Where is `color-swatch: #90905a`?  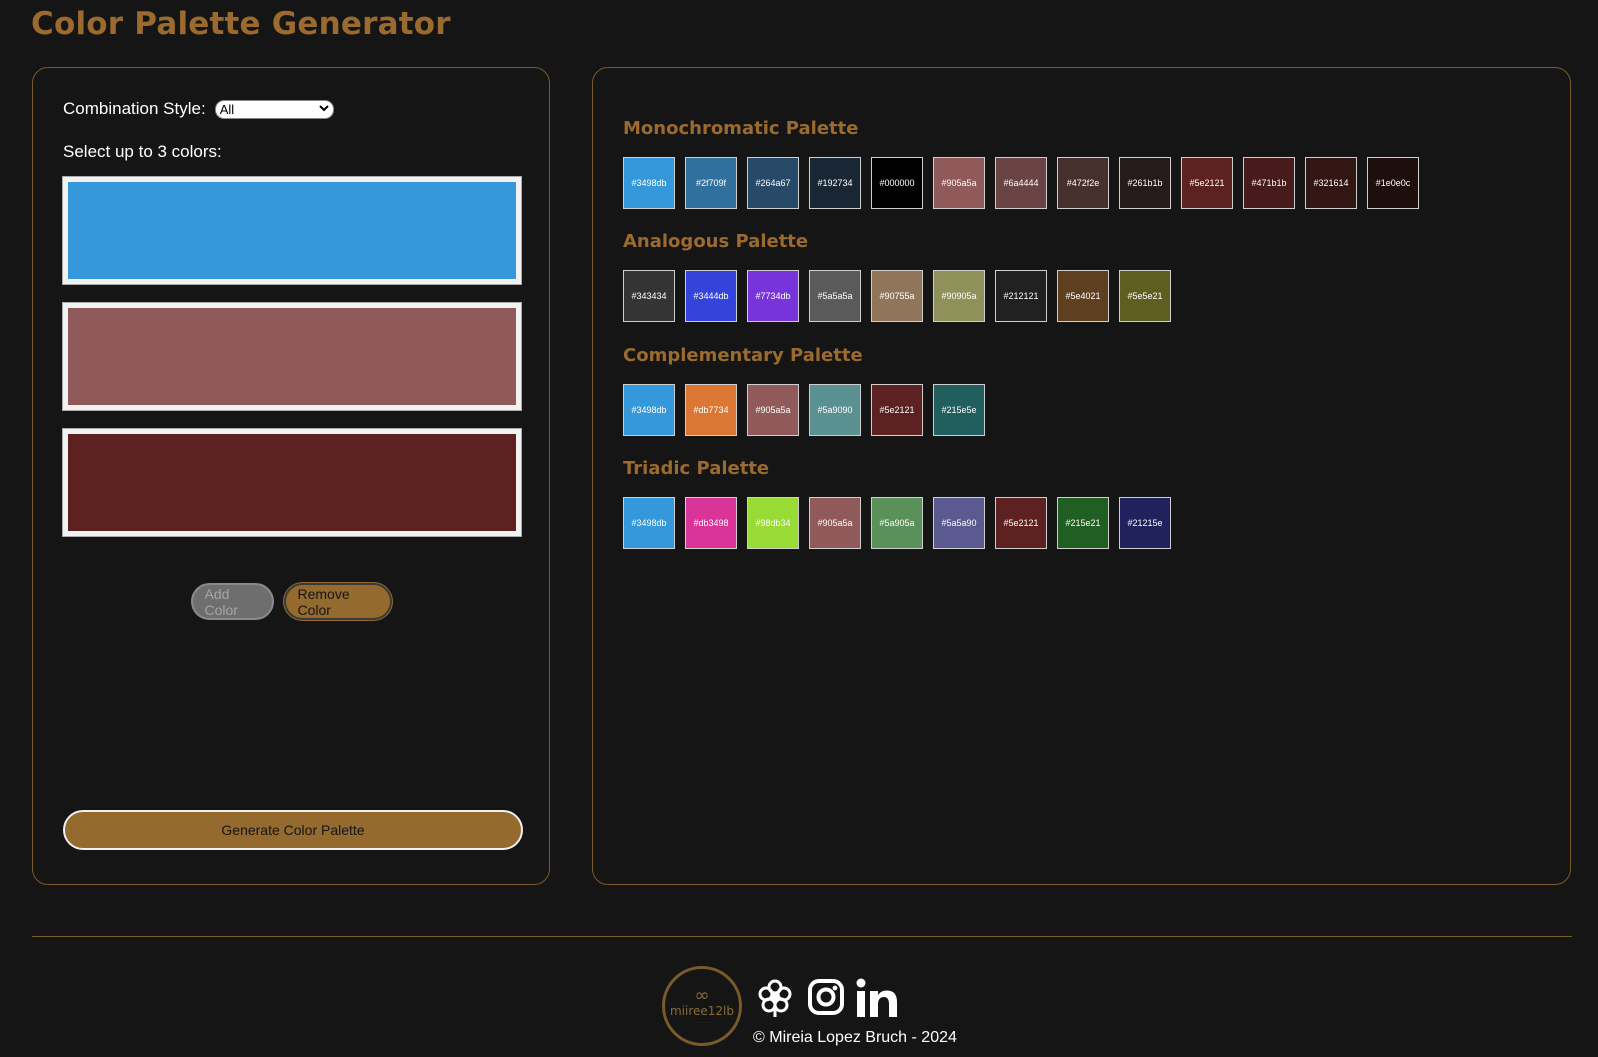
color-swatch: #90905a is located at coordinates (959, 296).